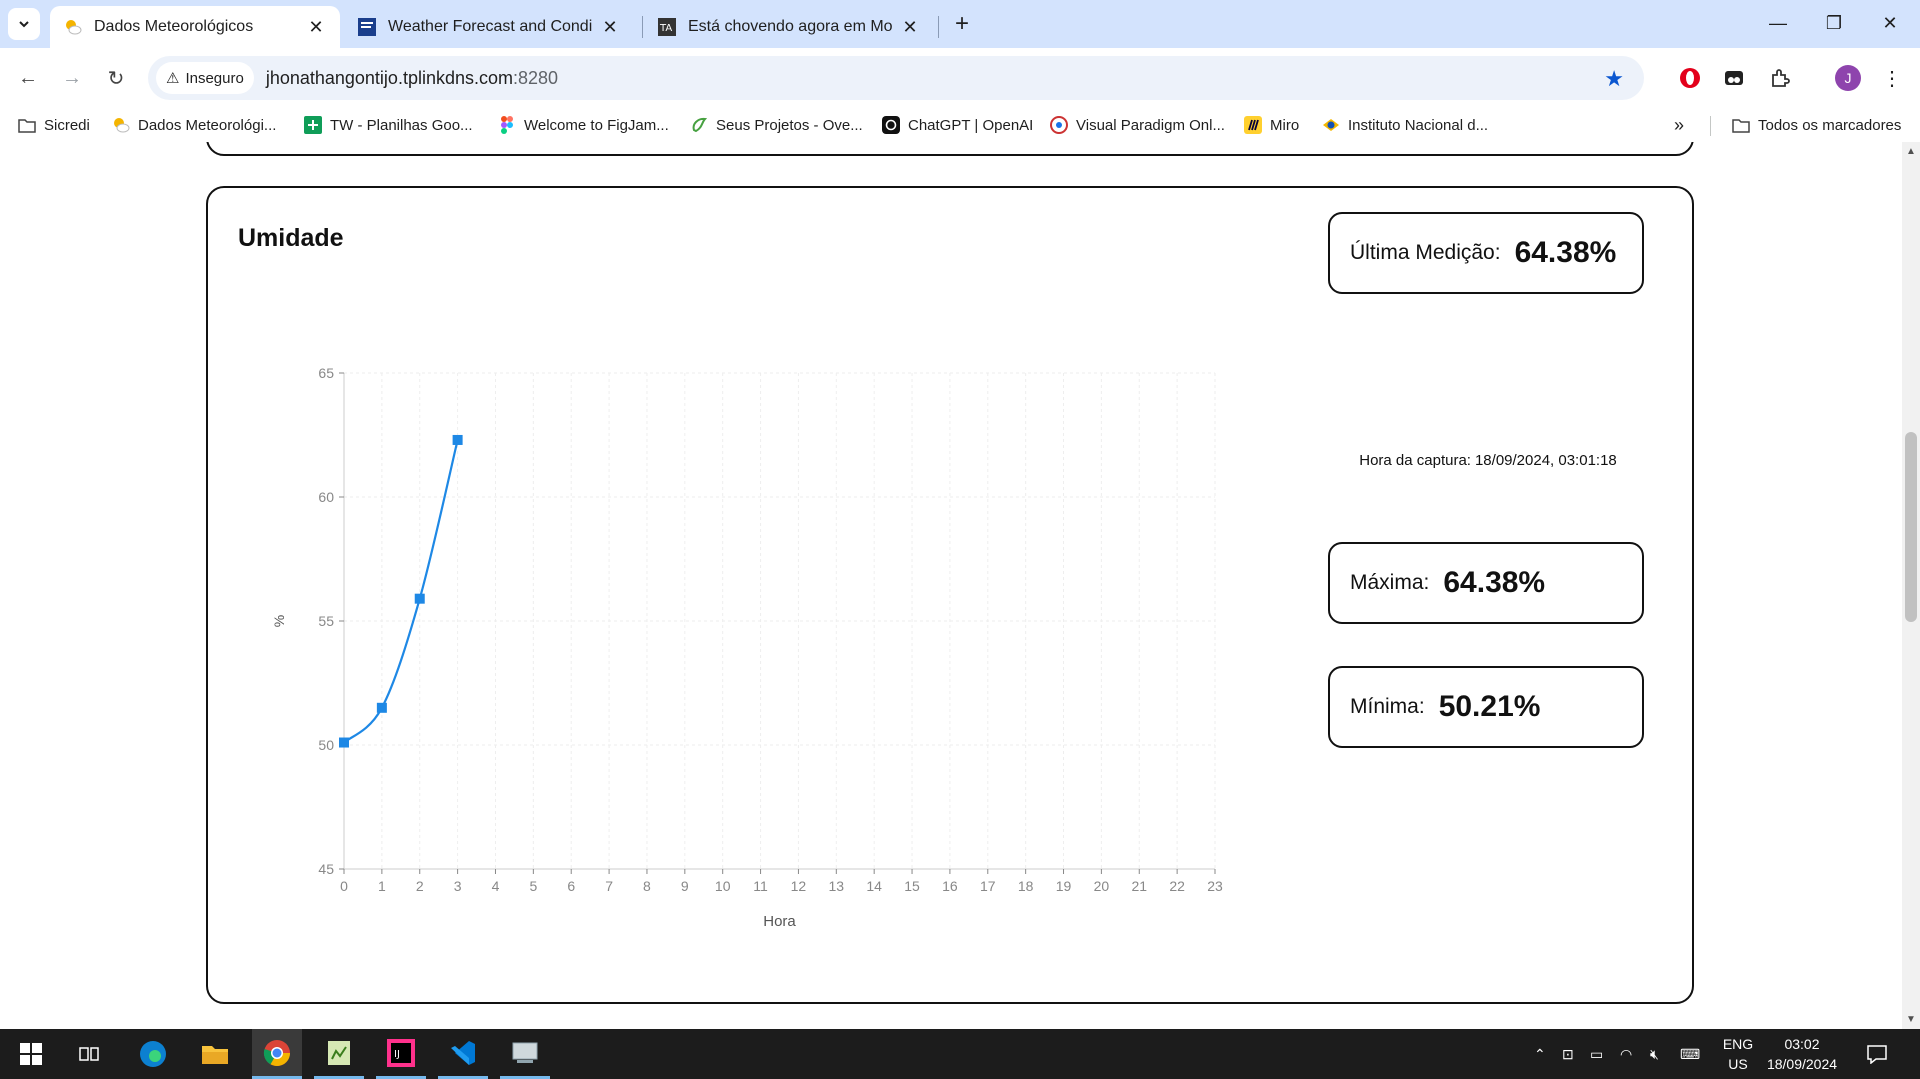 The image size is (1920, 1079). I want to click on show-hidden-icons-chevron-icon: ⌃, so click(1540, 1054).